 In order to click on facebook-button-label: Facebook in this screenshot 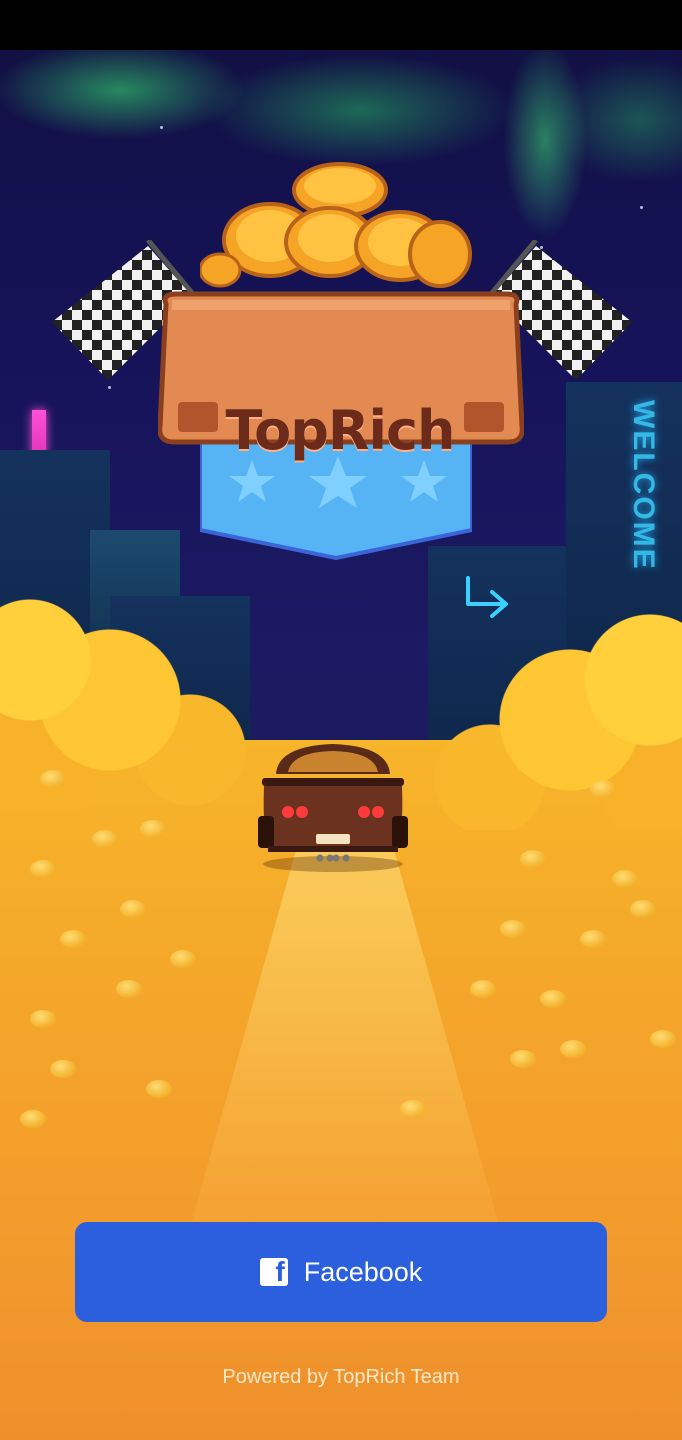, I will do `click(363, 1271)`.